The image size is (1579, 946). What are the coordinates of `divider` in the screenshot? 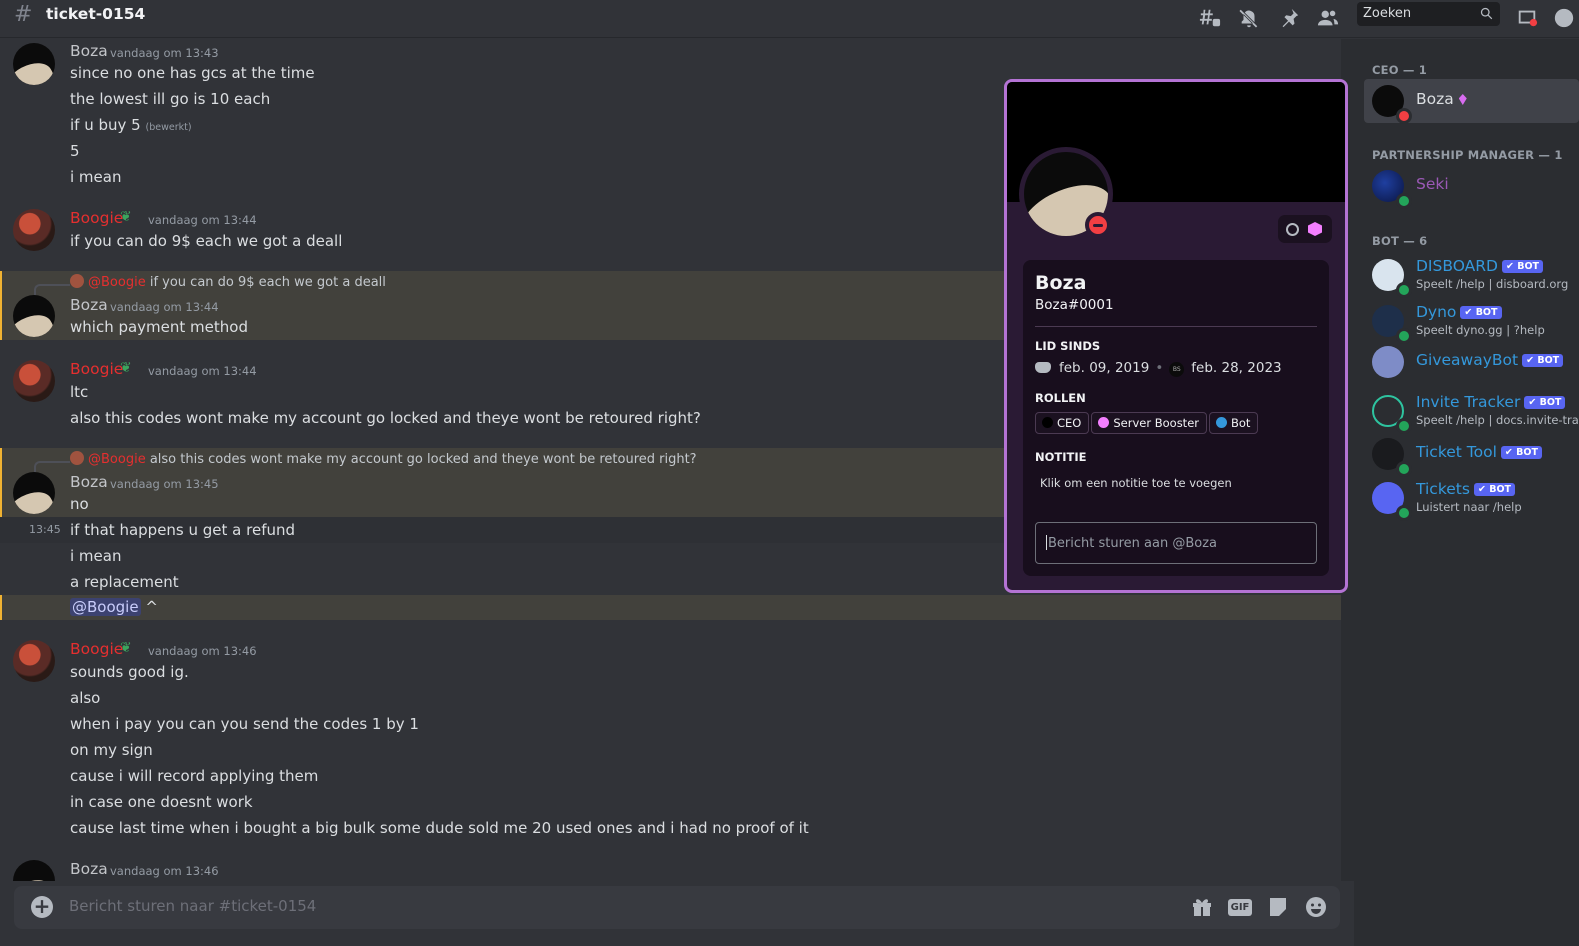 It's located at (1176, 326).